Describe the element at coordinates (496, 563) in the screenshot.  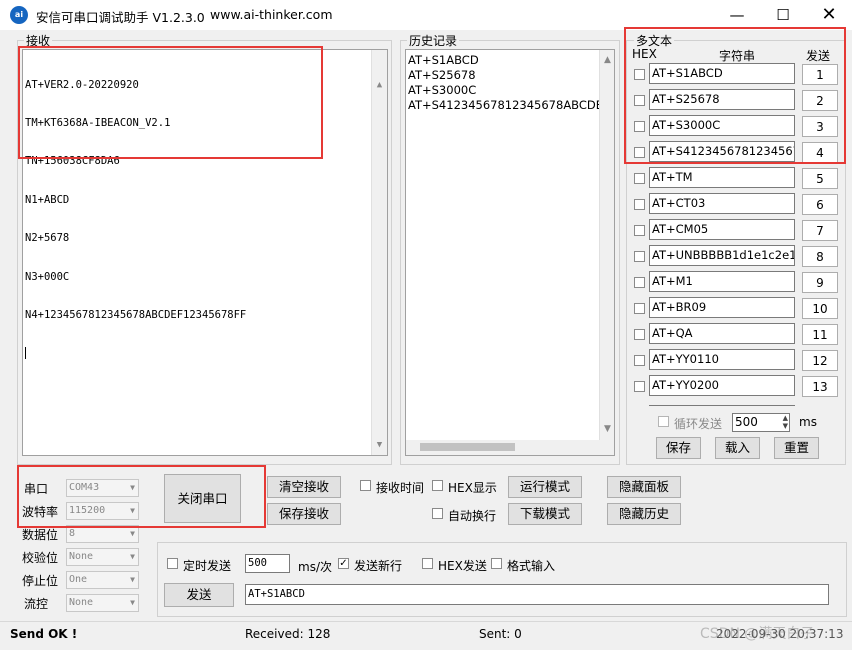
I see `format-input-checkbox` at that location.